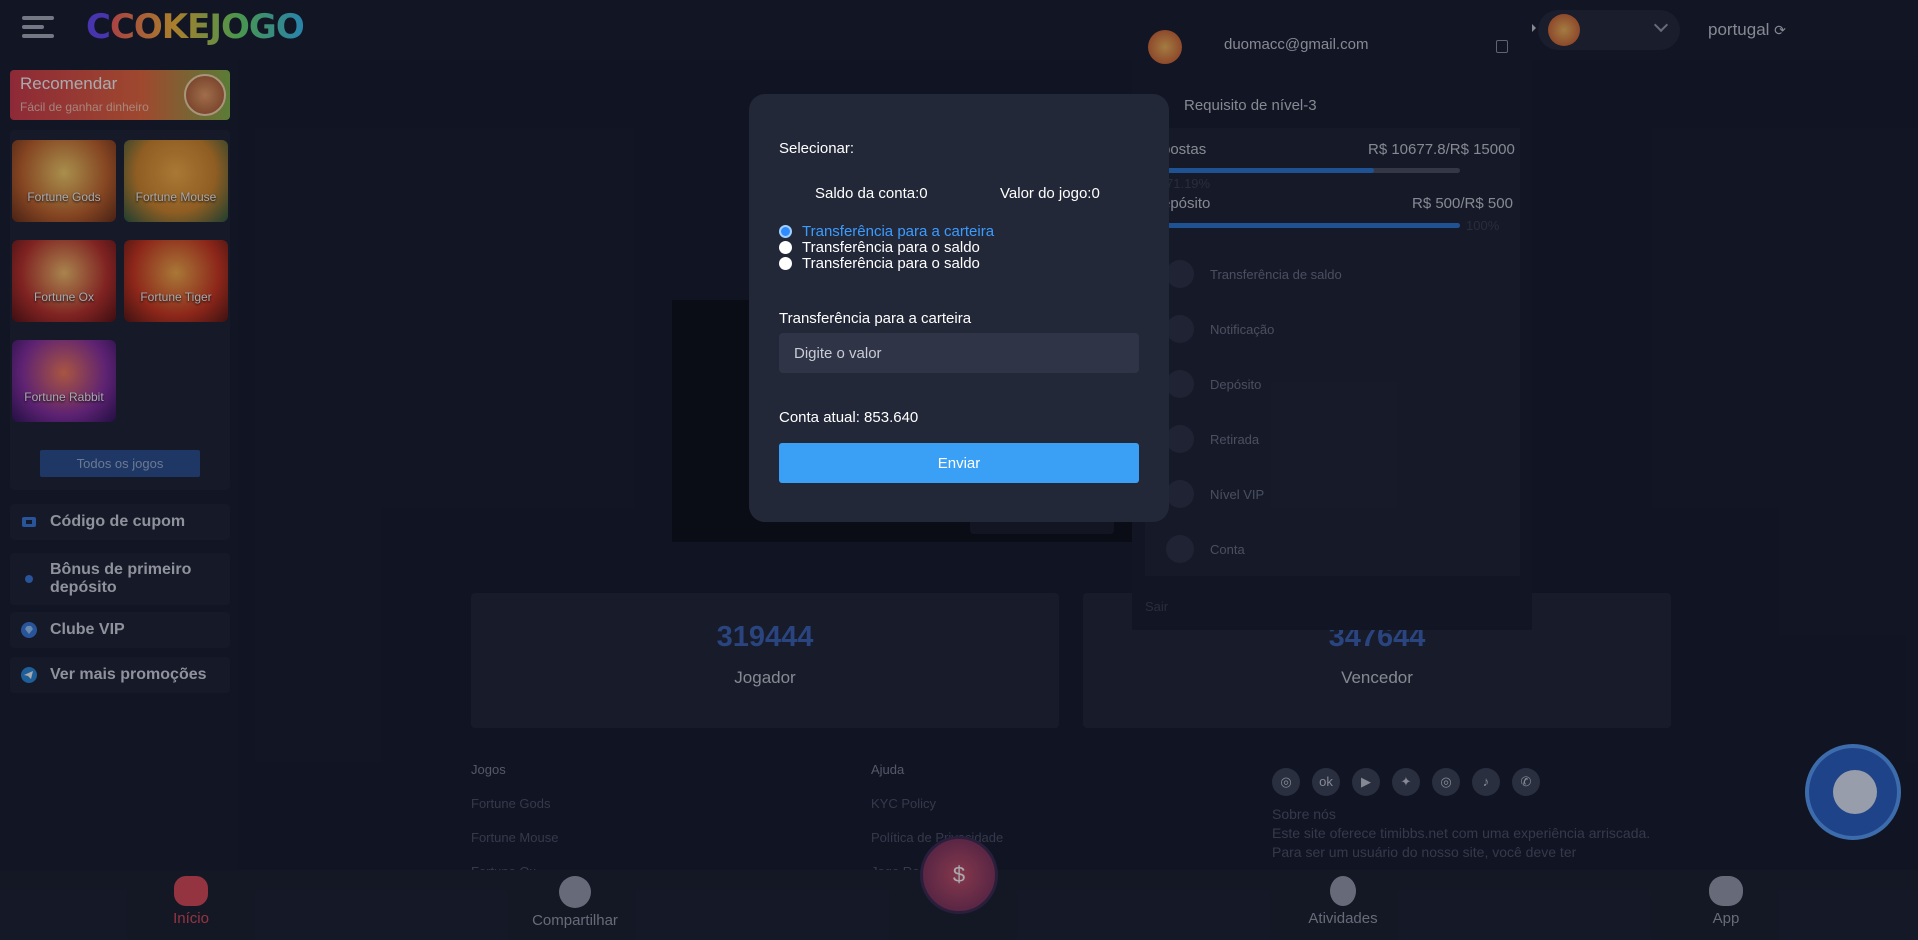  What do you see at coordinates (959, 353) in the screenshot?
I see `amount-input` at bounding box center [959, 353].